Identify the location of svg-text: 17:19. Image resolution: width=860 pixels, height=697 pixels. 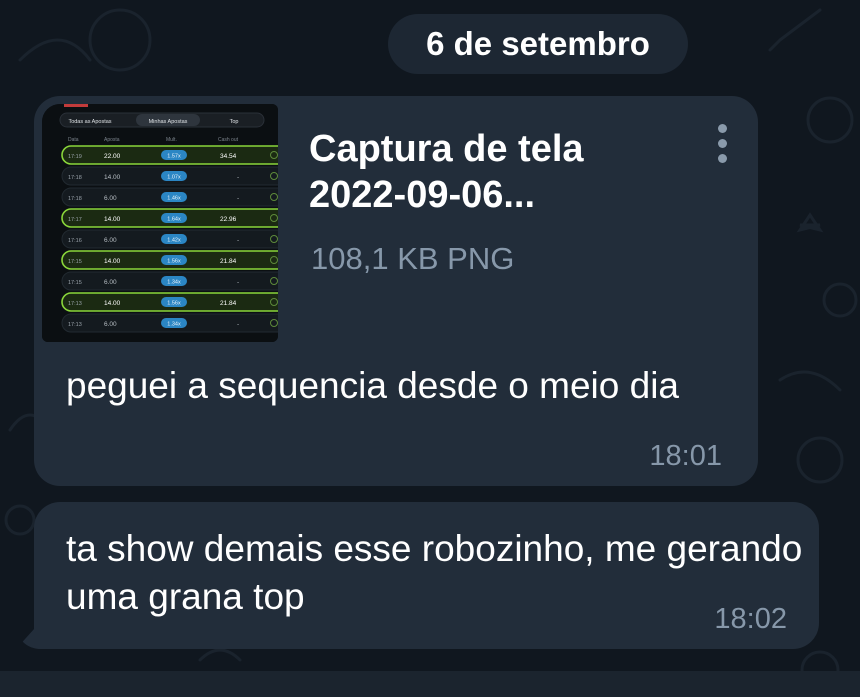
(75, 157).